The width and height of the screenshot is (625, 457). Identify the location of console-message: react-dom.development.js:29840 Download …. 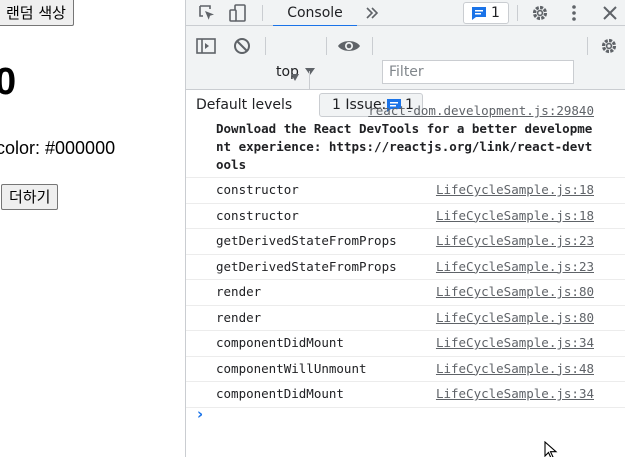
(405, 139).